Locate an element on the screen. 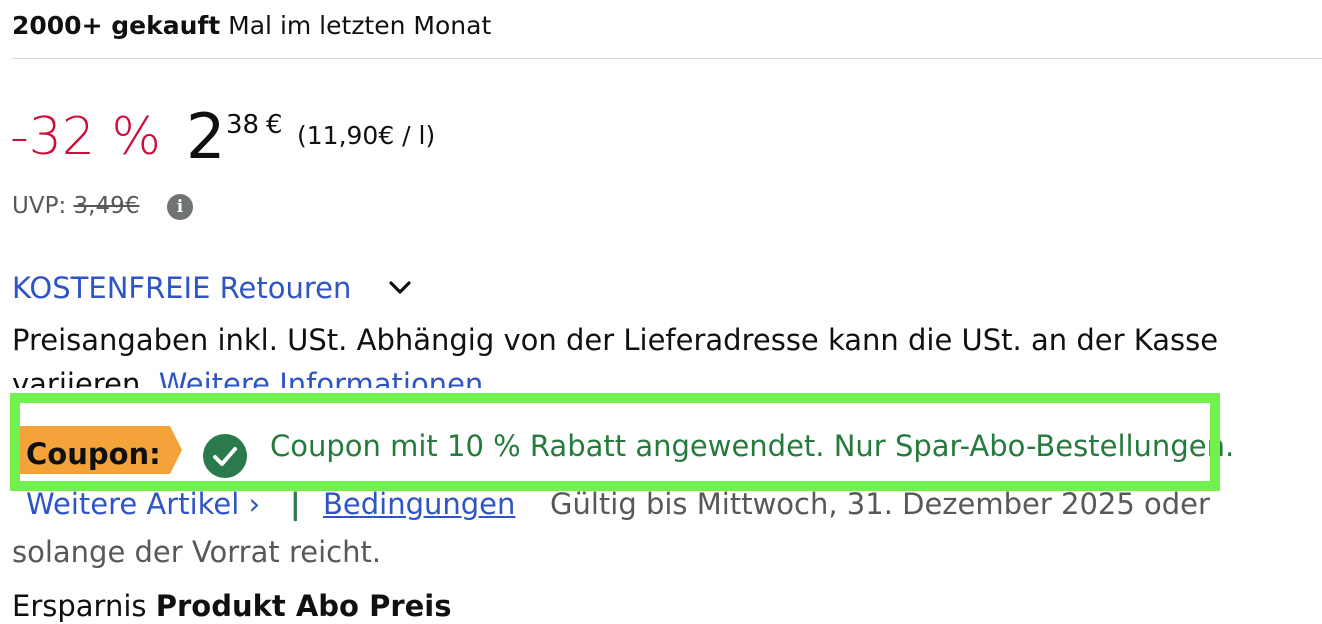 The height and width of the screenshot is (624, 1322). uvp-price: UVP: 3,49€ is located at coordinates (75, 206).